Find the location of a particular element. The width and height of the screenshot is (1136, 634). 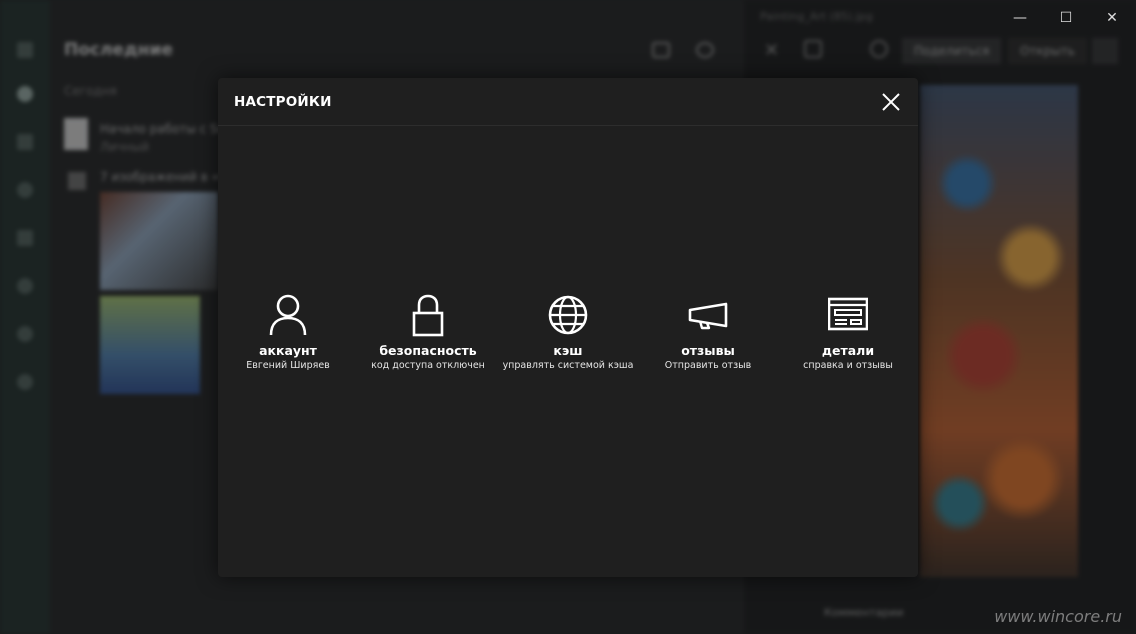

globe-icon is located at coordinates (568, 315).